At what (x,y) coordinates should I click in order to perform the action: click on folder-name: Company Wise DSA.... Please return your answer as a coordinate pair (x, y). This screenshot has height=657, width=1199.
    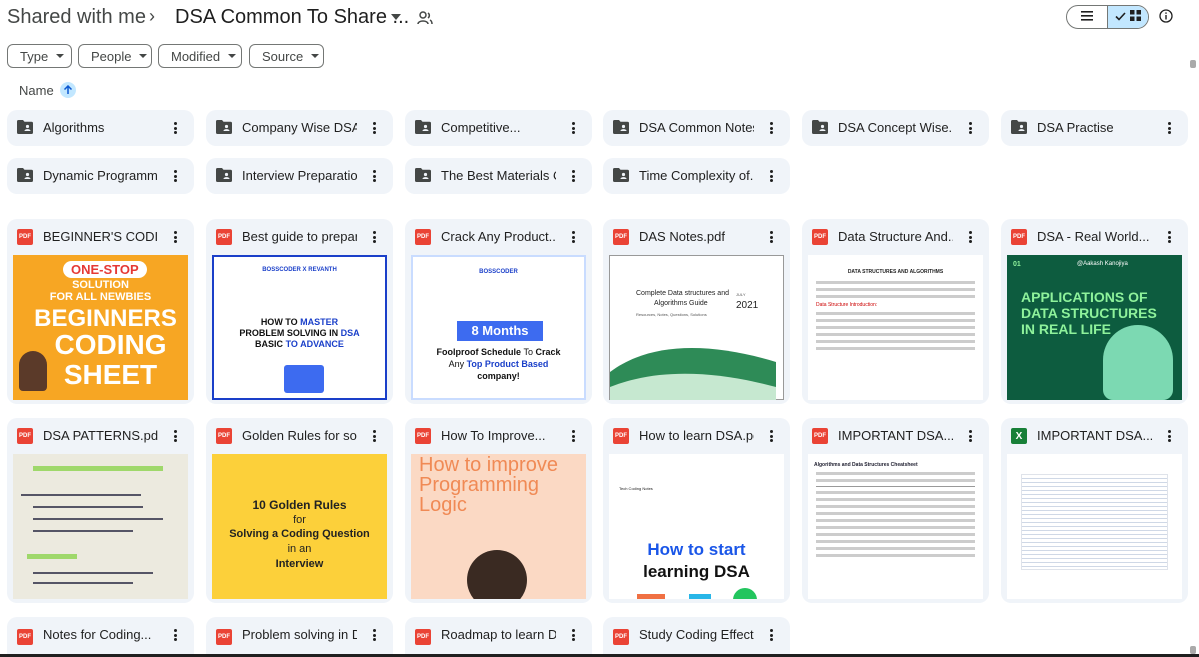
    Looking at the image, I should click on (299, 127).